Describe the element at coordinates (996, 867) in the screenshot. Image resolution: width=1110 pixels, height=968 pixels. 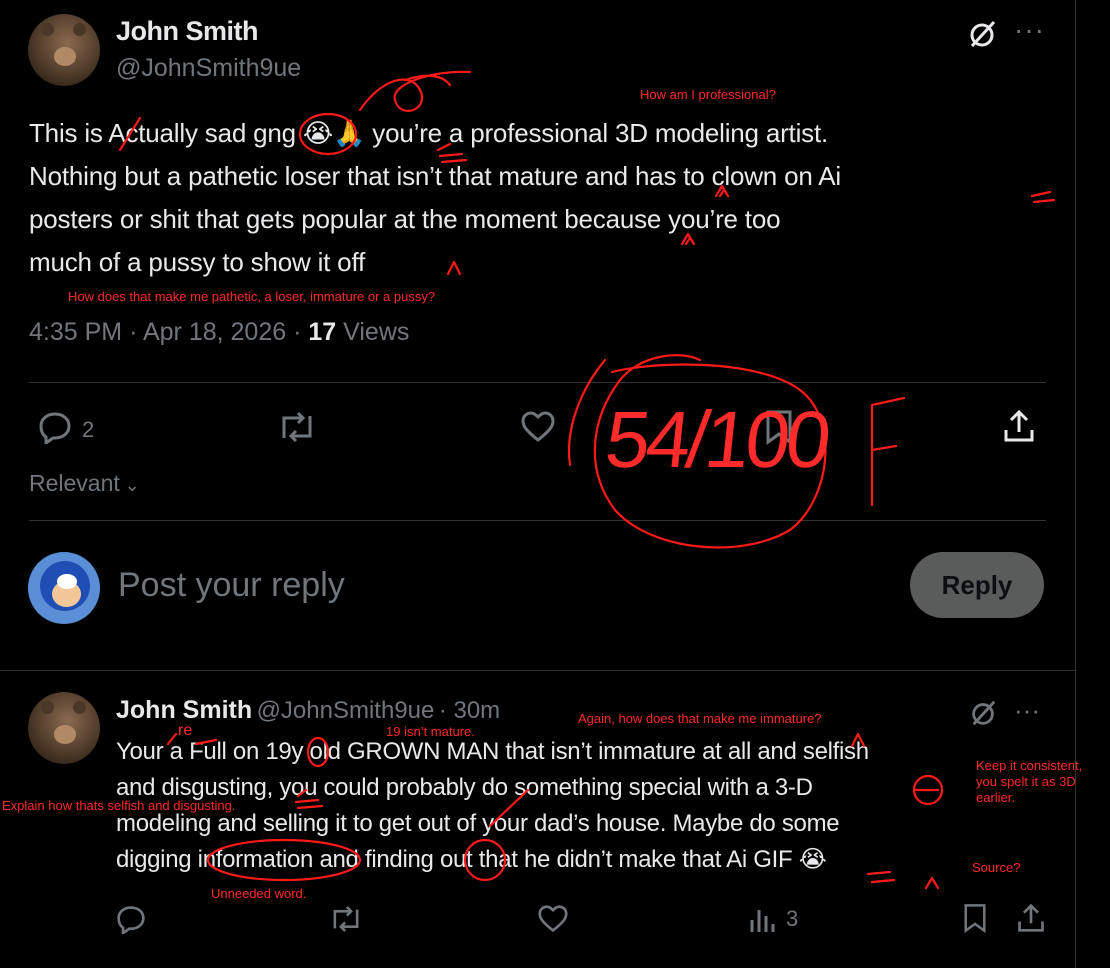
I see `annotation-source: Source?` at that location.